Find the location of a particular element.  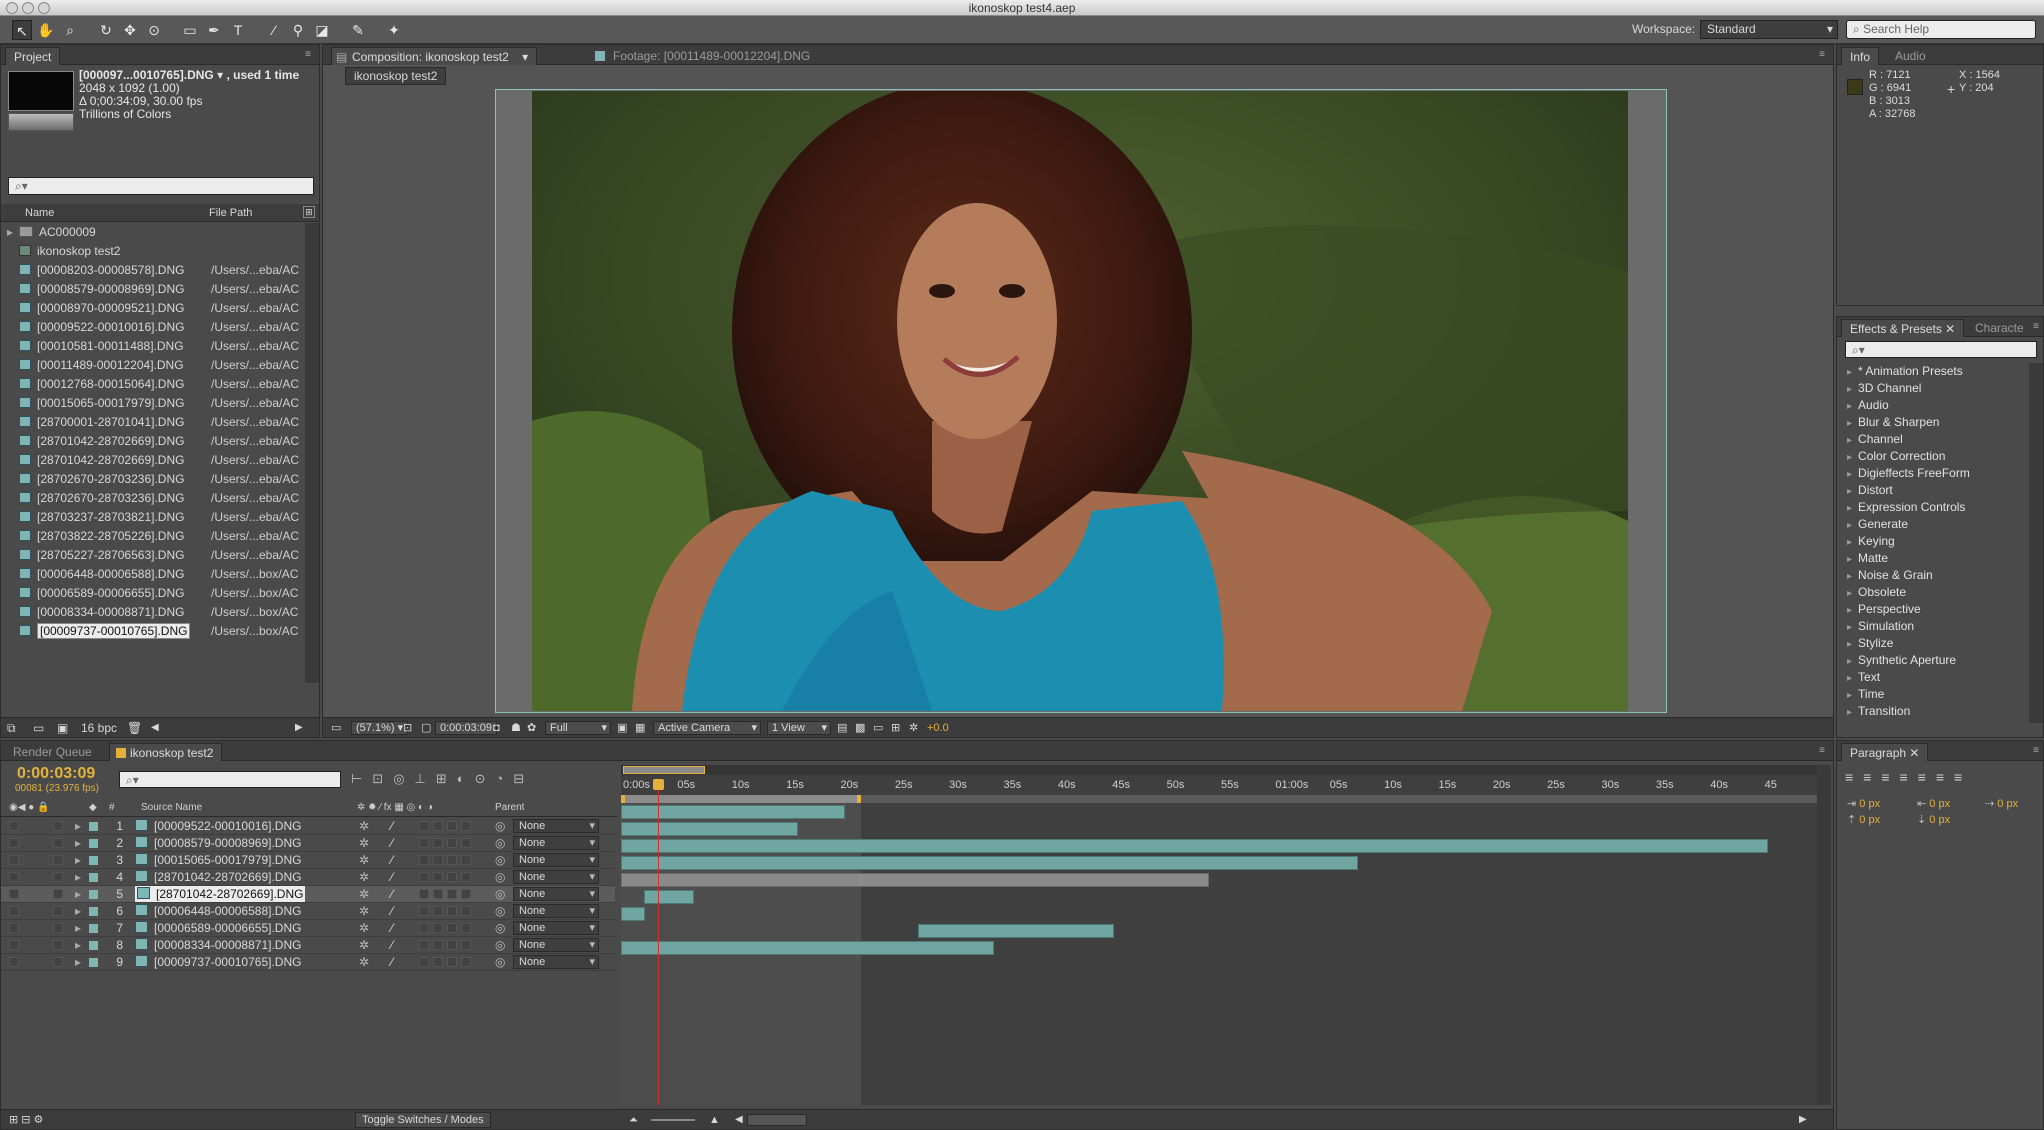

layer-row: ▸ 8 [00008334-00008871].DNG ✲ ⁄ ◎ None is located at coordinates (308, 945).